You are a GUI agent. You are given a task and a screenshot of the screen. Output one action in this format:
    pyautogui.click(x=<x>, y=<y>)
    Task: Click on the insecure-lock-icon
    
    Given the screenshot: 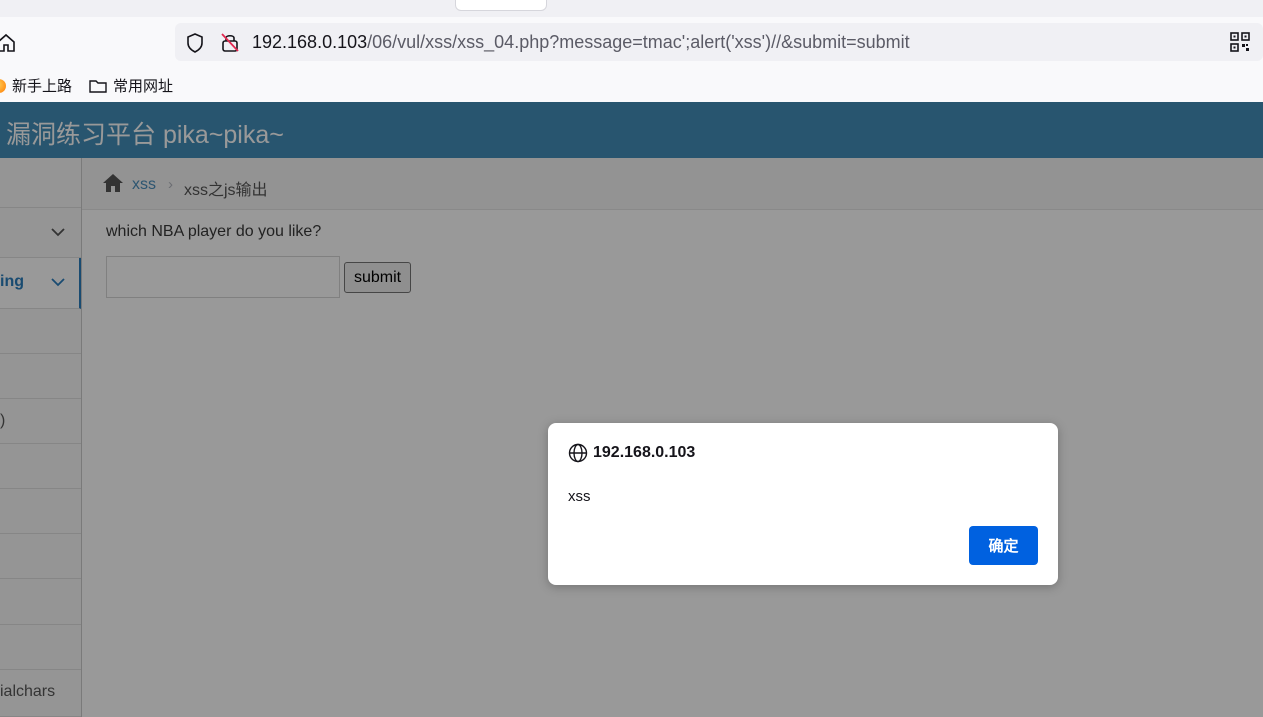 What is the action you would take?
    pyautogui.click(x=230, y=42)
    